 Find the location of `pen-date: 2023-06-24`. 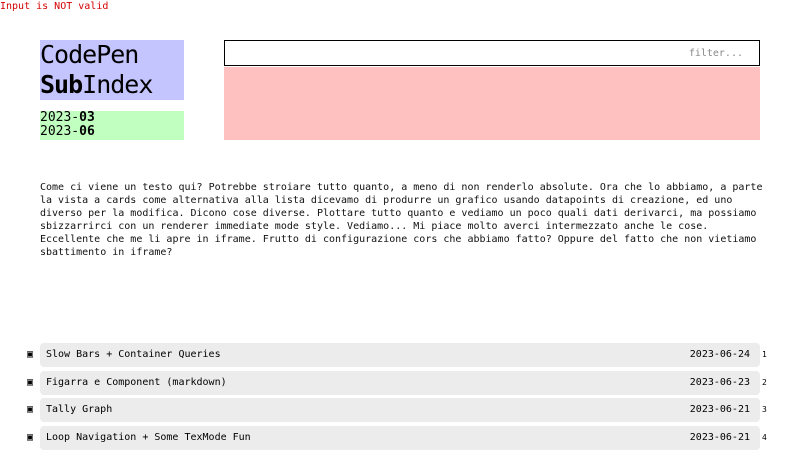

pen-date: 2023-06-24 is located at coordinates (719, 354).